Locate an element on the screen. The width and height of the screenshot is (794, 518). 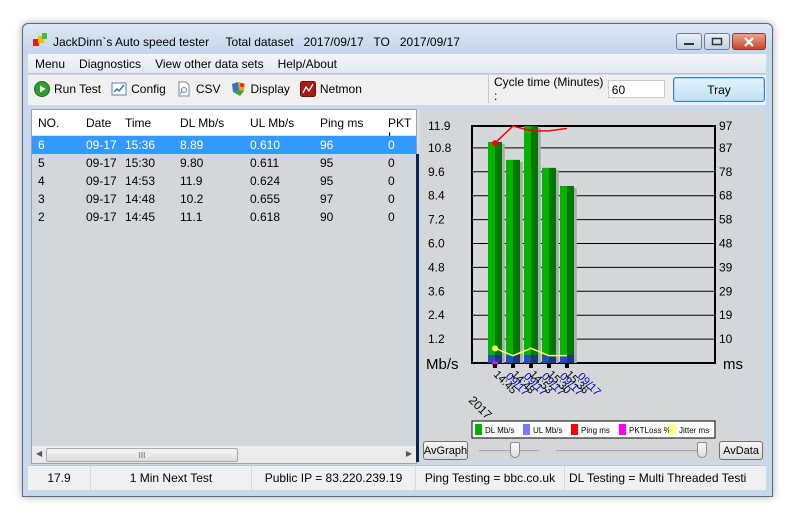
right-tick-label: 29 is located at coordinates (726, 291).